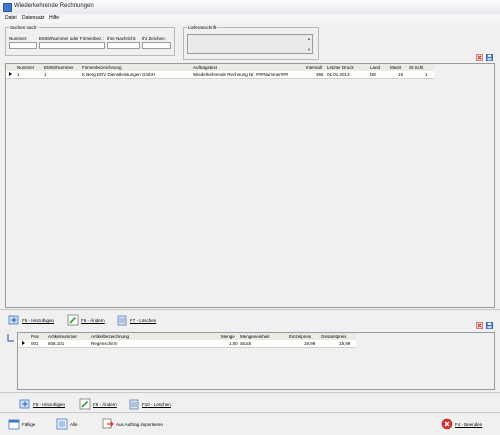 The height and width of the screenshot is (435, 500). I want to click on lieferanschrift-legend: Lieferanschrift, so click(202, 27).